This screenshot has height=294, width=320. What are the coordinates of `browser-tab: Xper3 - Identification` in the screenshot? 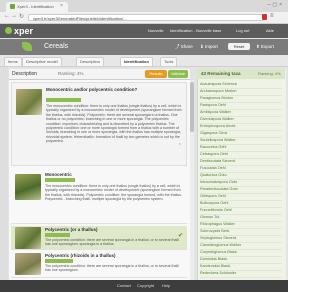 It's located at (37, 7).